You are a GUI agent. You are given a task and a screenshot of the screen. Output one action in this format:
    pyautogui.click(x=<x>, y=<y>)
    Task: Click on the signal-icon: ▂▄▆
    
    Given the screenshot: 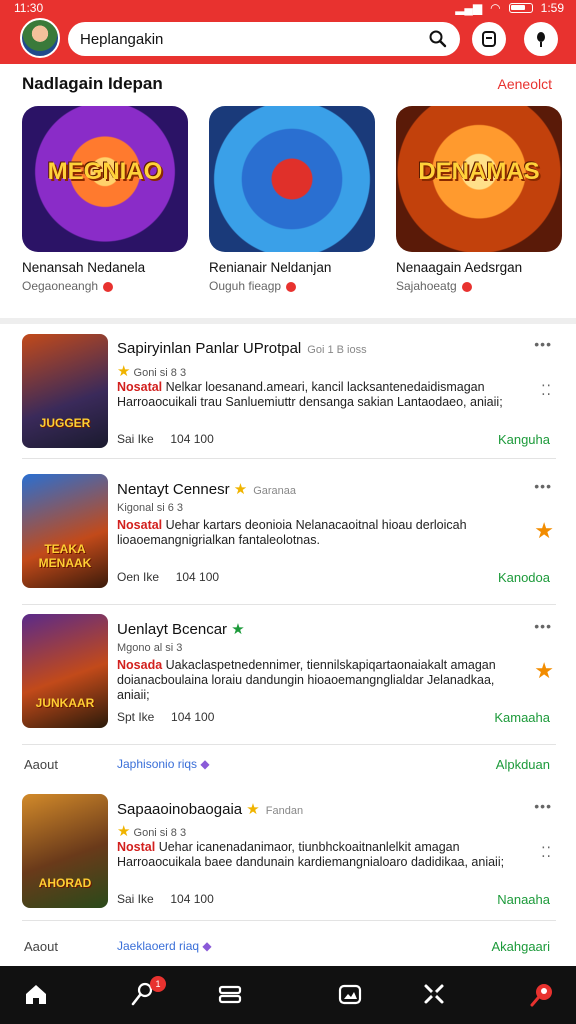 What is the action you would take?
    pyautogui.click(x=469, y=8)
    